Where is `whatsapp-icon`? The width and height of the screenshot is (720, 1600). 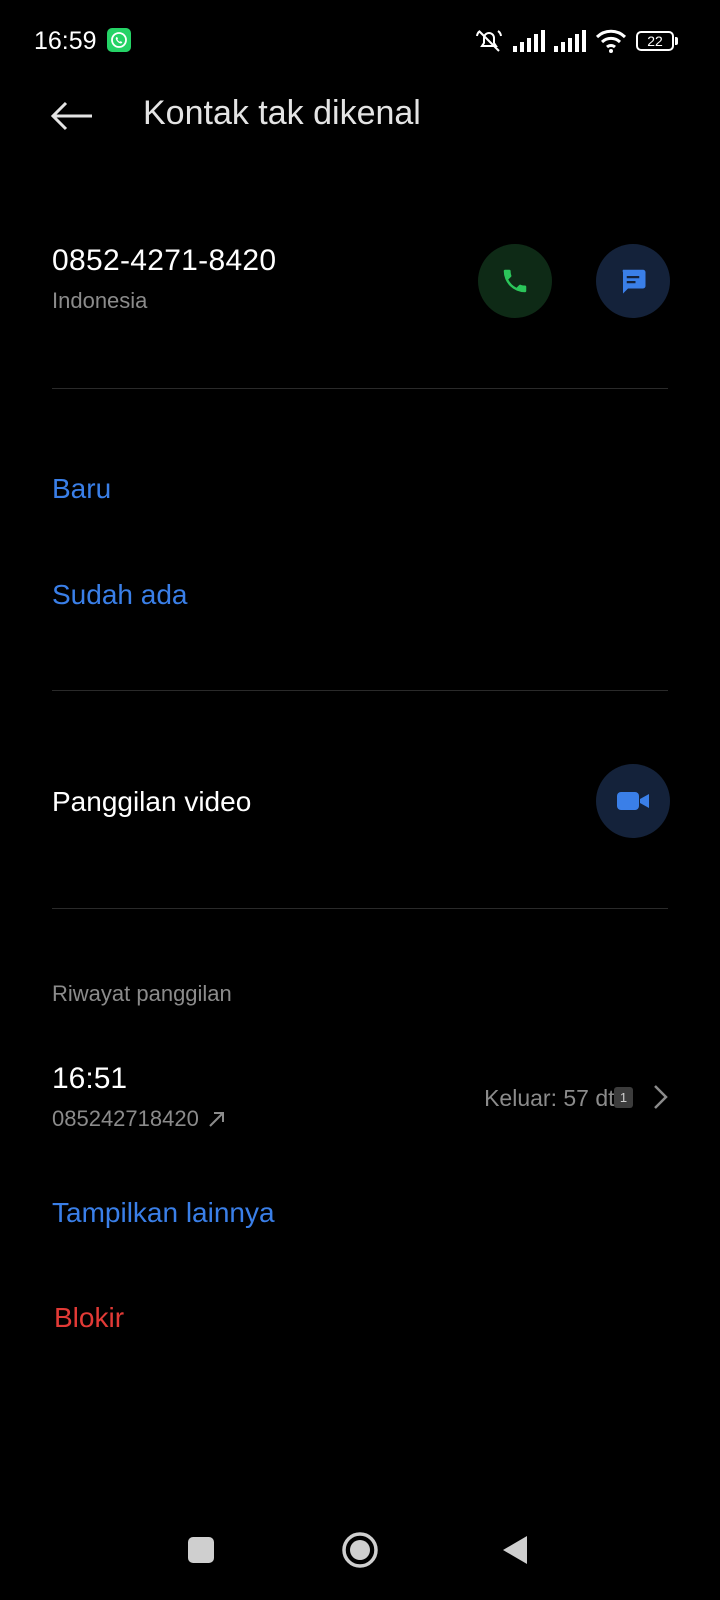
whatsapp-icon is located at coordinates (119, 40).